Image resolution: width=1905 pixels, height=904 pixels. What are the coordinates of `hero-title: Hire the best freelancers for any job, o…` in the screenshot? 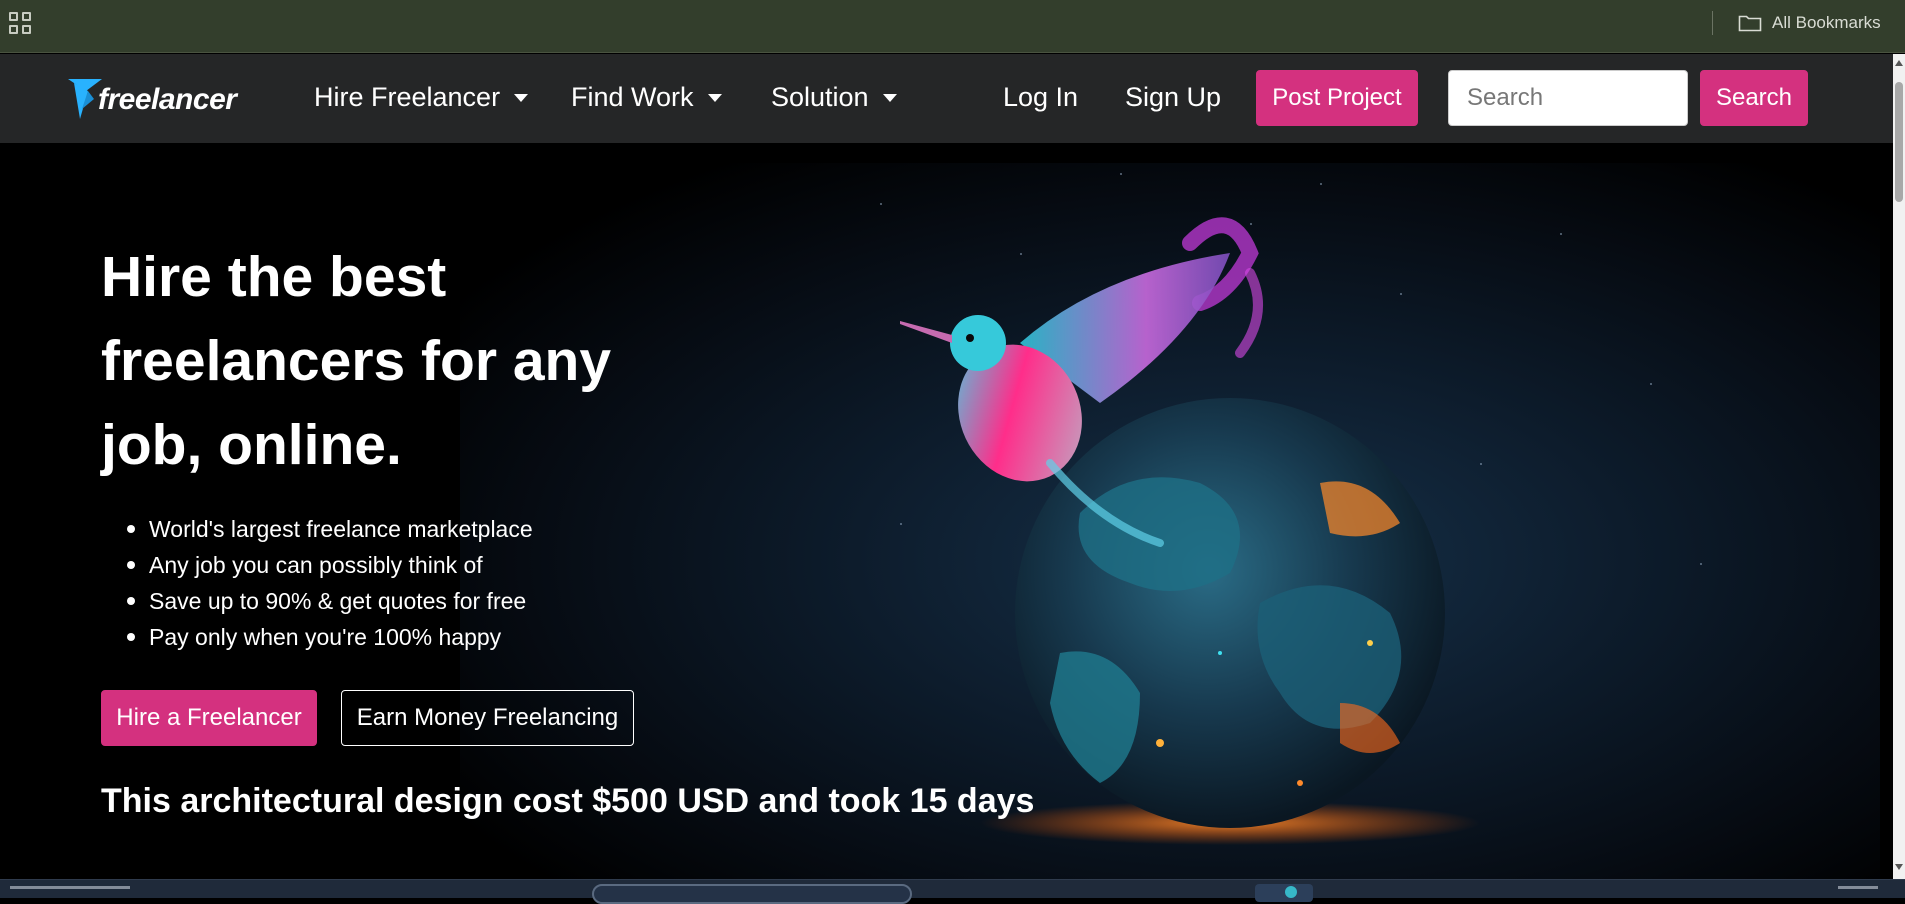 It's located at (356, 361).